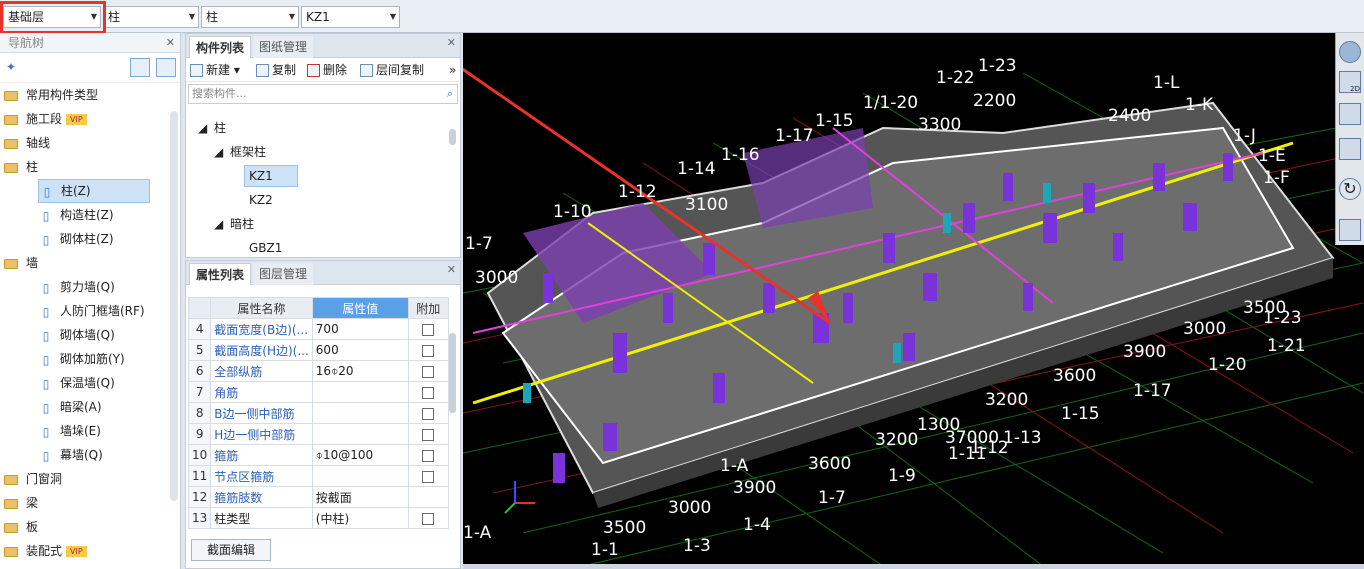 The width and height of the screenshot is (1364, 569). I want to click on nav-item: ▯ 砌体柱(Z), so click(76, 239).